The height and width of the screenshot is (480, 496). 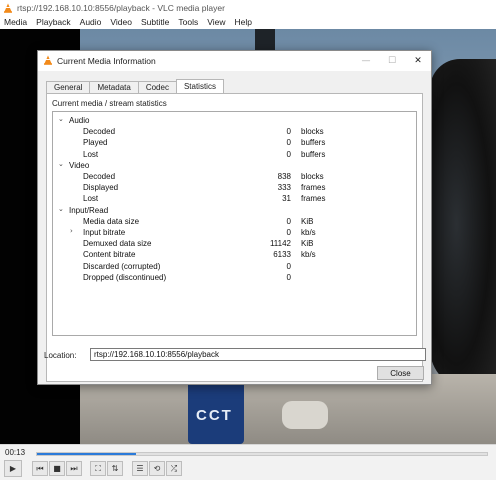 What do you see at coordinates (115, 468) in the screenshot?
I see `extended-settings-button: ⇅` at bounding box center [115, 468].